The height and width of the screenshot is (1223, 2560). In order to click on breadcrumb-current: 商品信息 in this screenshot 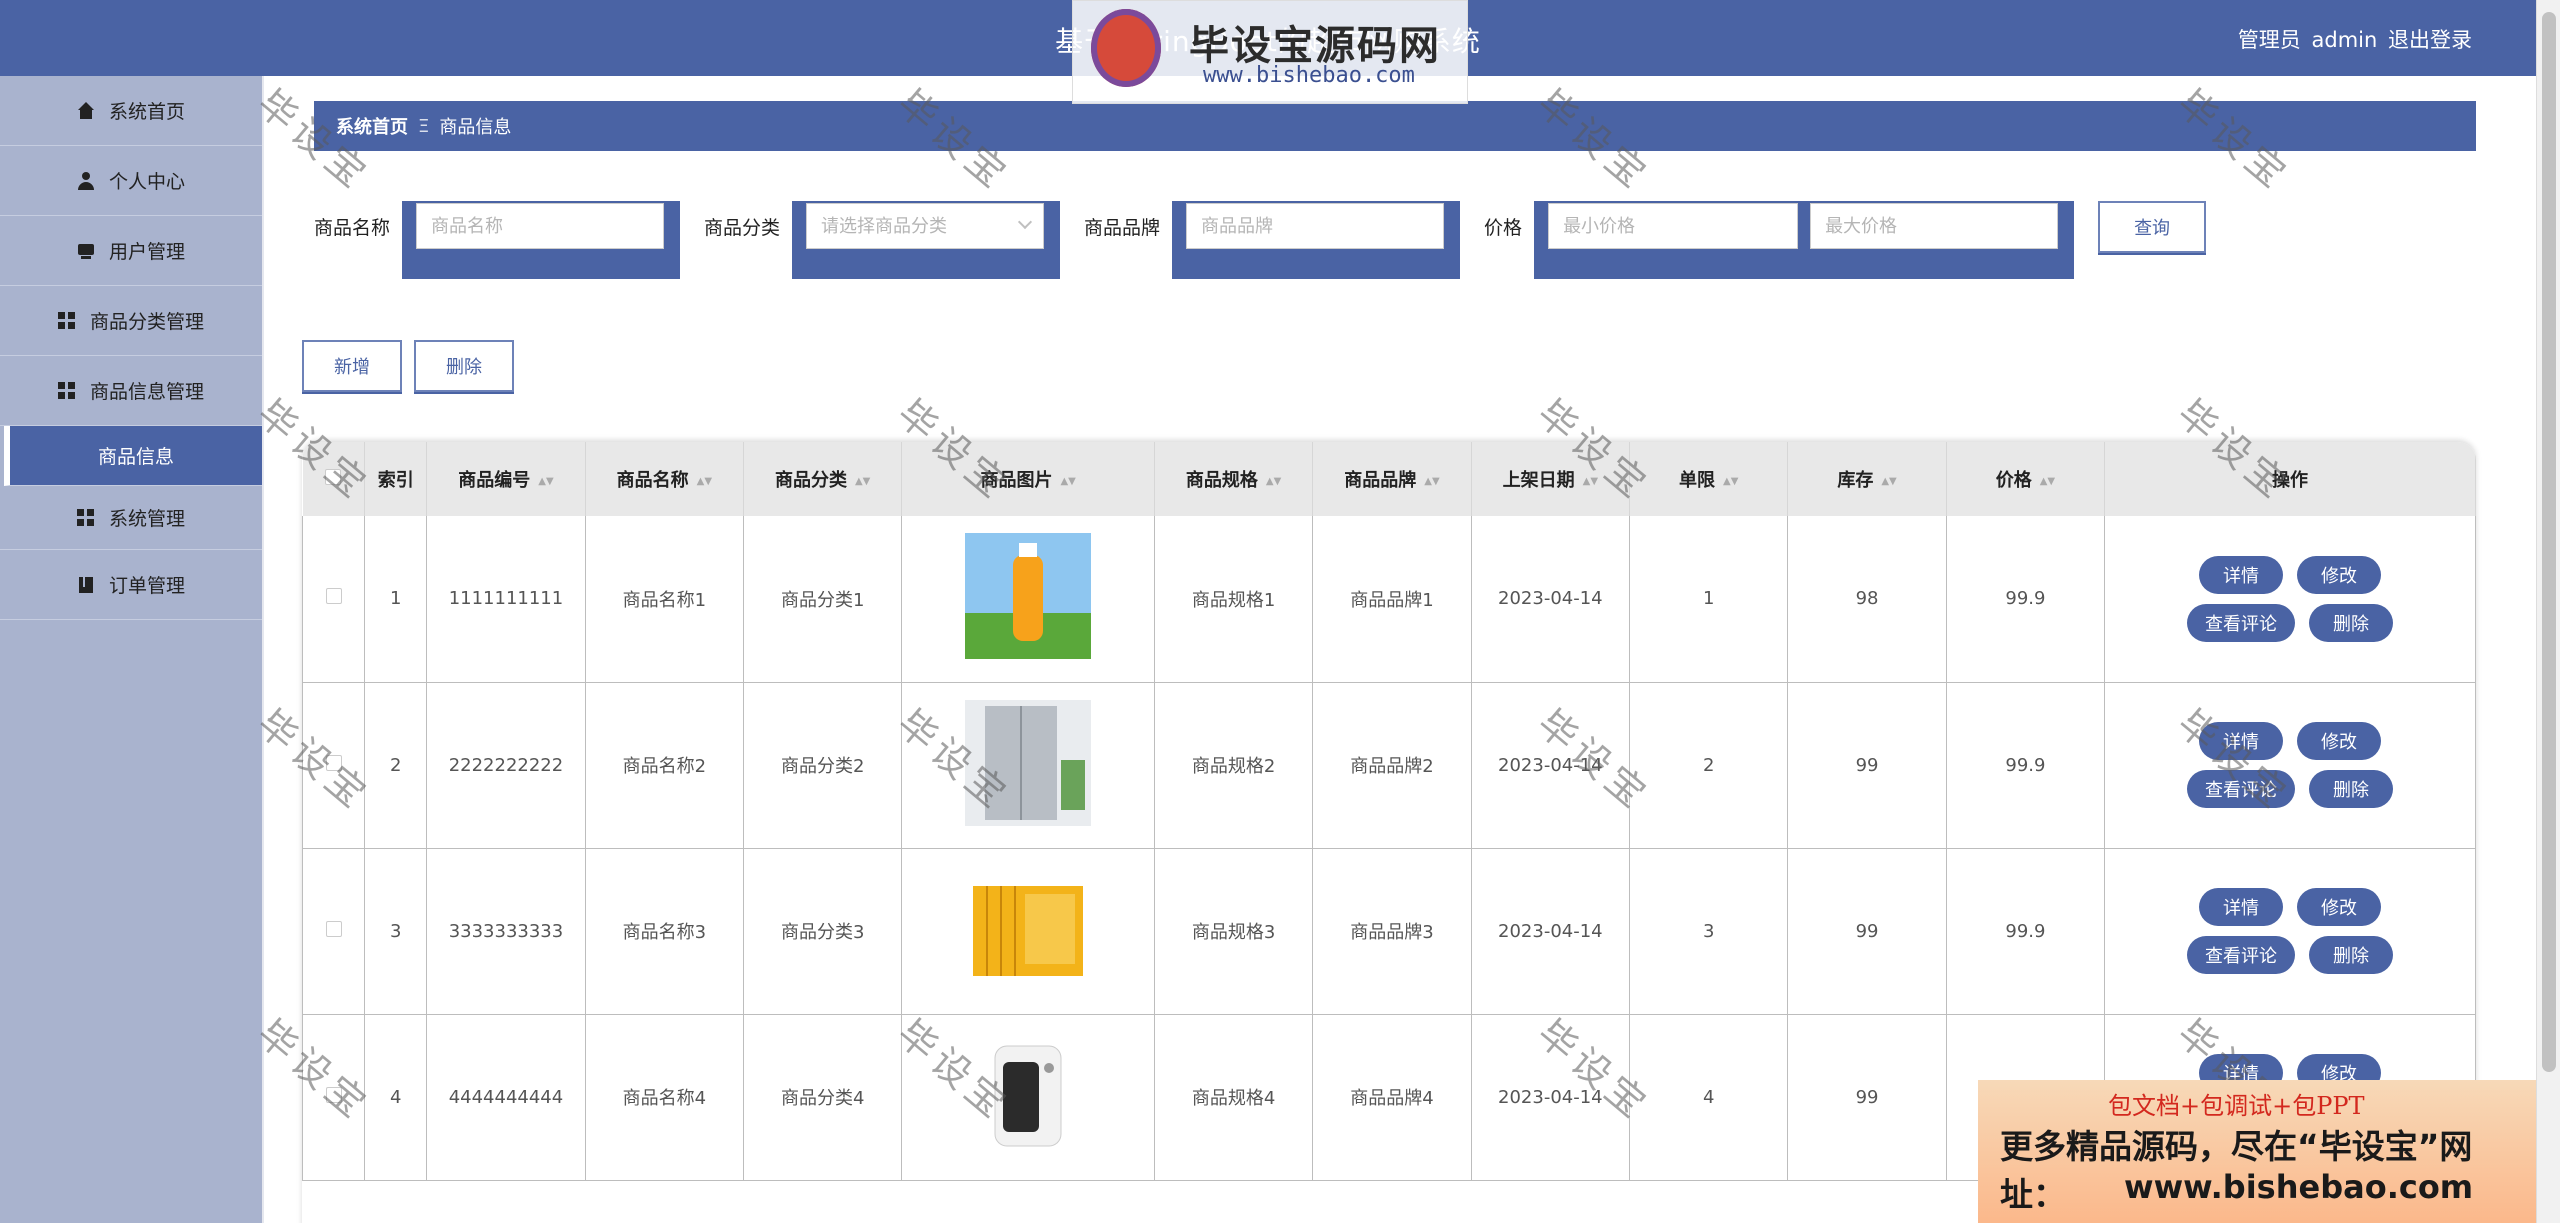, I will do `click(475, 127)`.